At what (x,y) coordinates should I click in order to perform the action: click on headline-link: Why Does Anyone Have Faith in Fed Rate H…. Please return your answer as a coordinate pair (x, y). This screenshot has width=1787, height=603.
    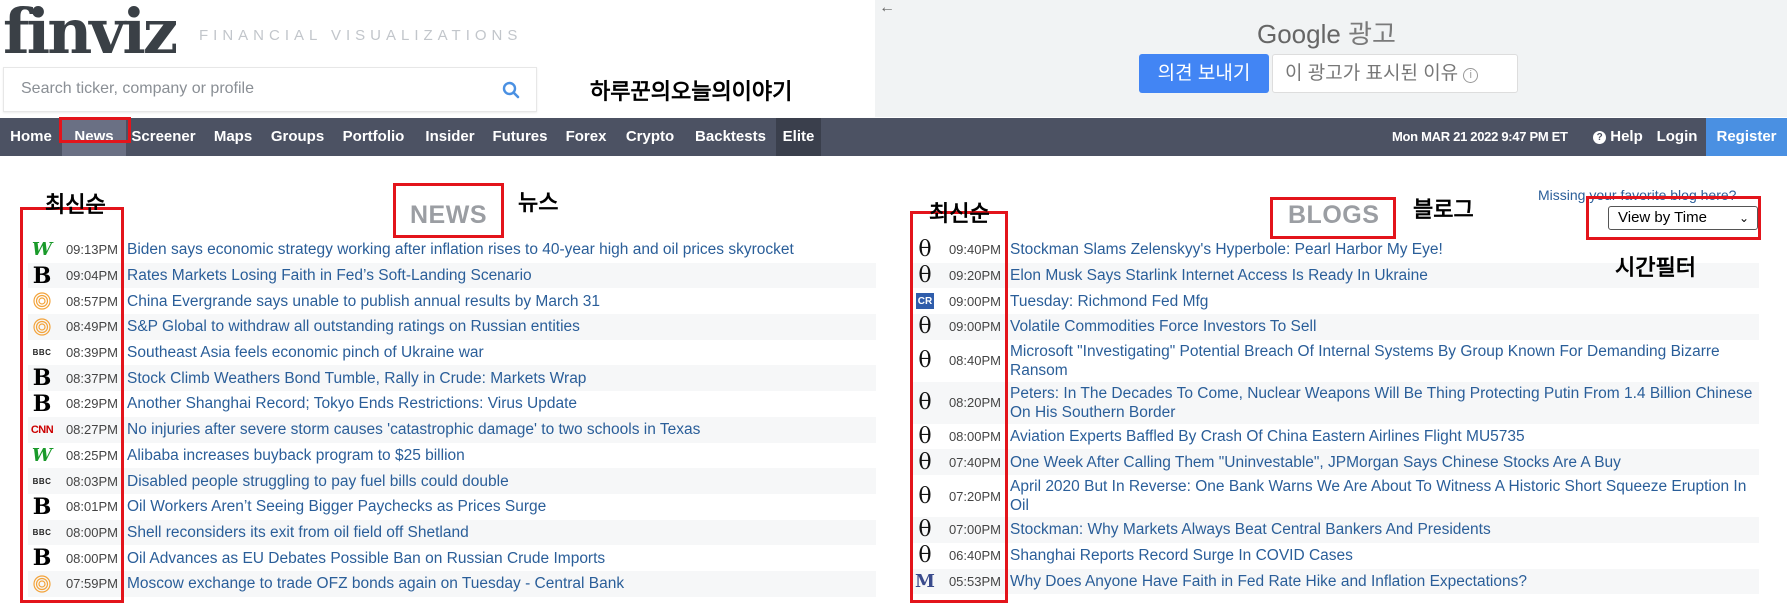
    Looking at the image, I should click on (1265, 581).